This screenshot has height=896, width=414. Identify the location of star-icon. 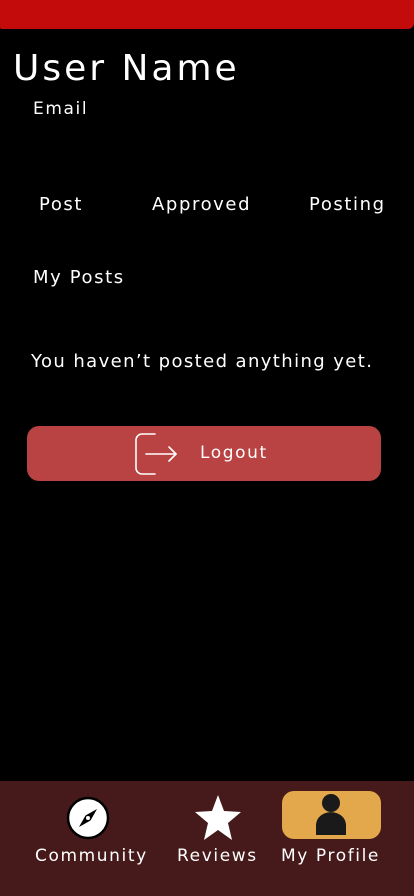
(218, 817).